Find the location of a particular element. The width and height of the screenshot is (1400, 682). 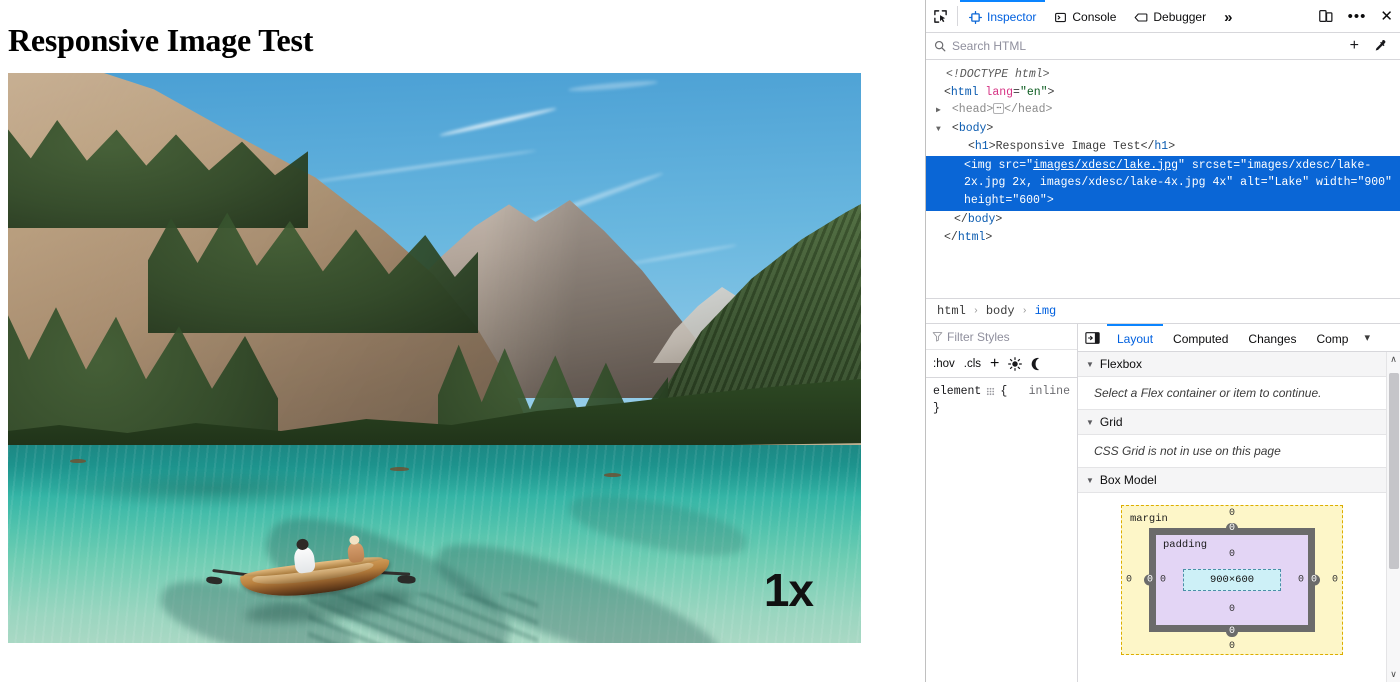

console-icon is located at coordinates (1060, 17).